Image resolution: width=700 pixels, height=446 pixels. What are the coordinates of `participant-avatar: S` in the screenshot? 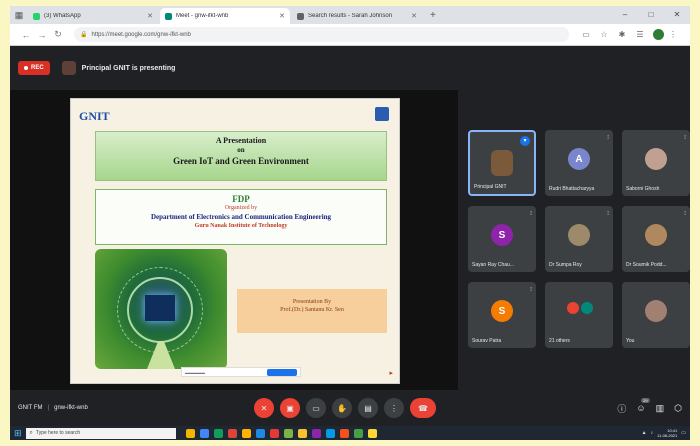 It's located at (502, 235).